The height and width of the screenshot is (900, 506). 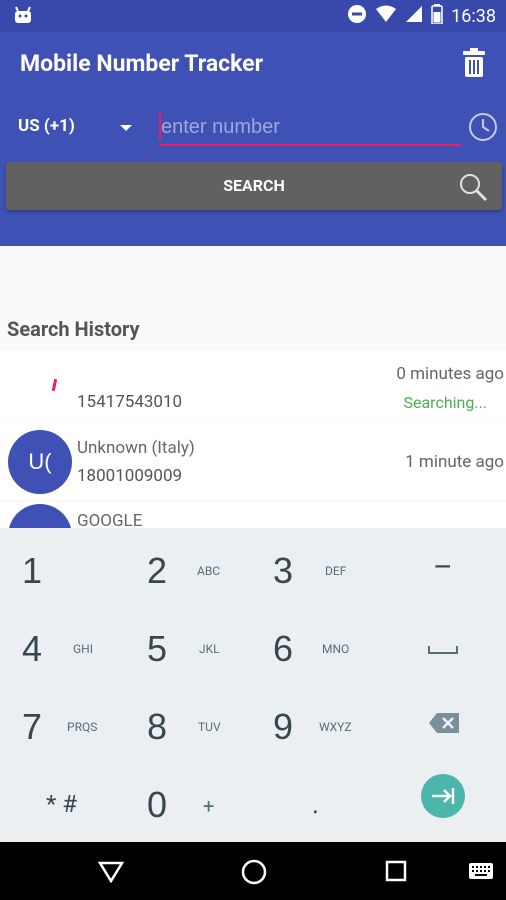 I want to click on key-8: 8 TUV, so click(x=192, y=727).